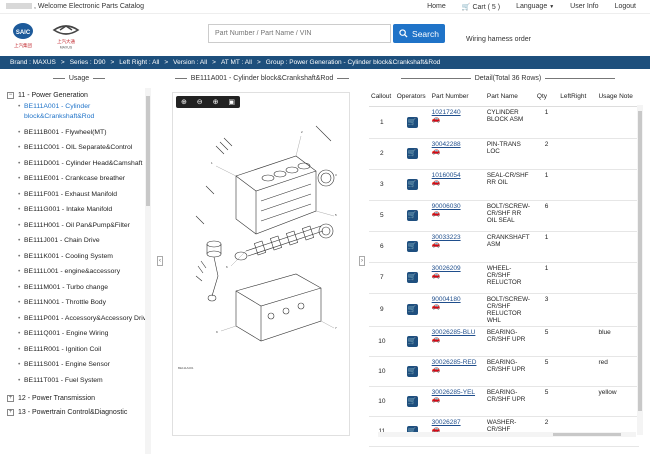  What do you see at coordinates (78, 226) in the screenshot?
I see `tree-item: • BE111H001 - Oil Pan&Pump&Filter` at bounding box center [78, 226].